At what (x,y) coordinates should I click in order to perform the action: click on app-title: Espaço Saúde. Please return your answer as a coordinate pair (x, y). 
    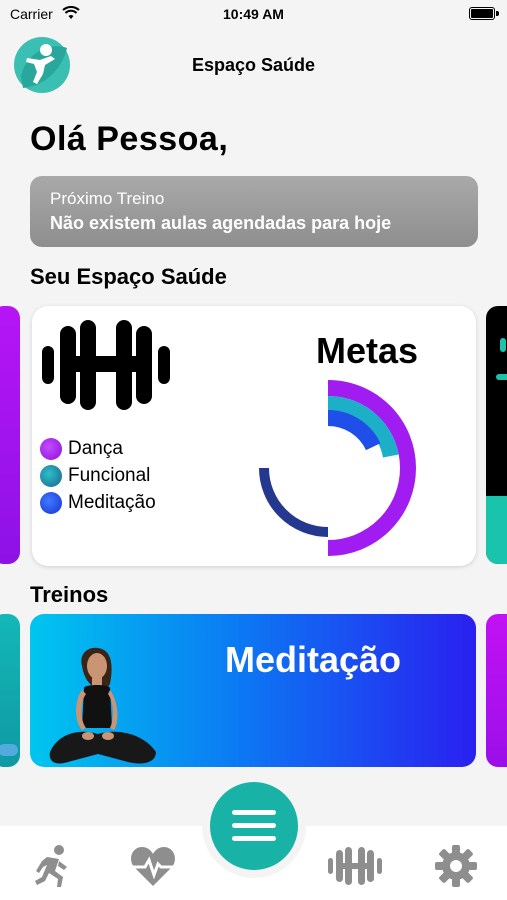
    Looking at the image, I should click on (253, 65).